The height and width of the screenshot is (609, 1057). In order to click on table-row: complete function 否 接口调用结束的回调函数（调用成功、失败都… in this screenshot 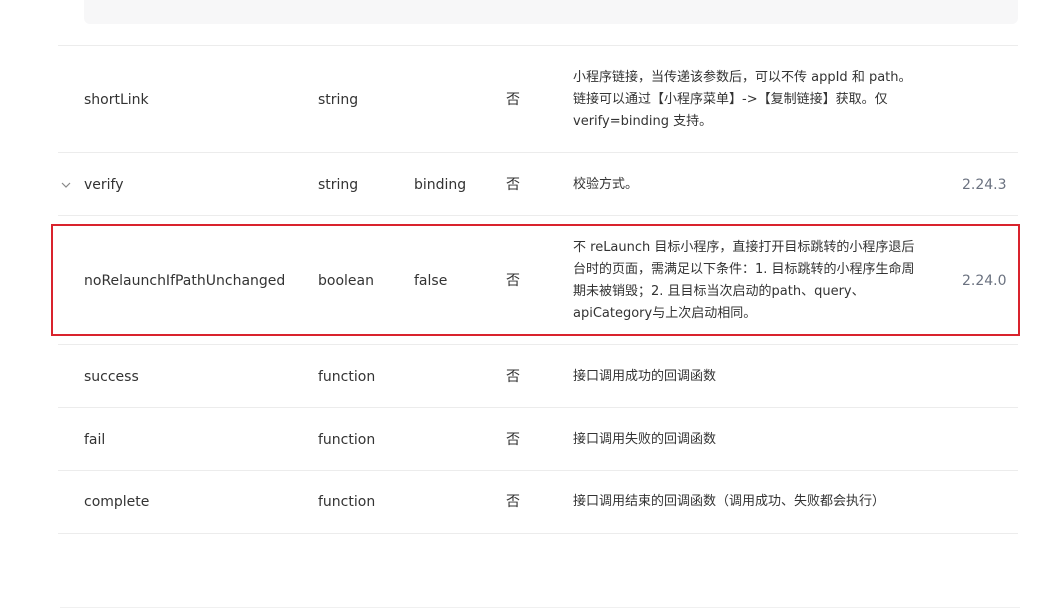, I will do `click(538, 502)`.